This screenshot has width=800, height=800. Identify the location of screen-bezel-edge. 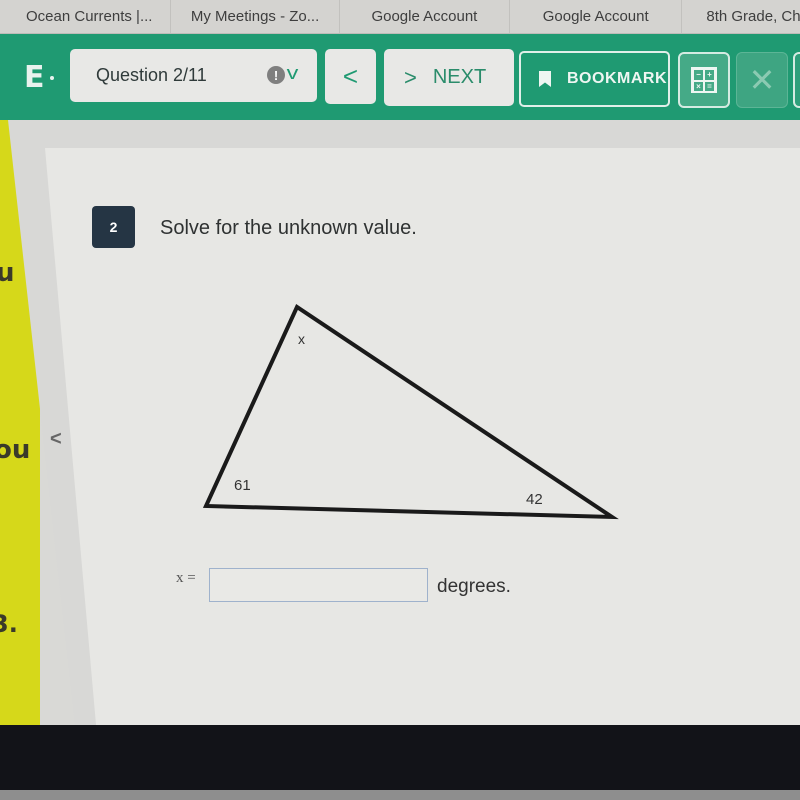
(400, 795).